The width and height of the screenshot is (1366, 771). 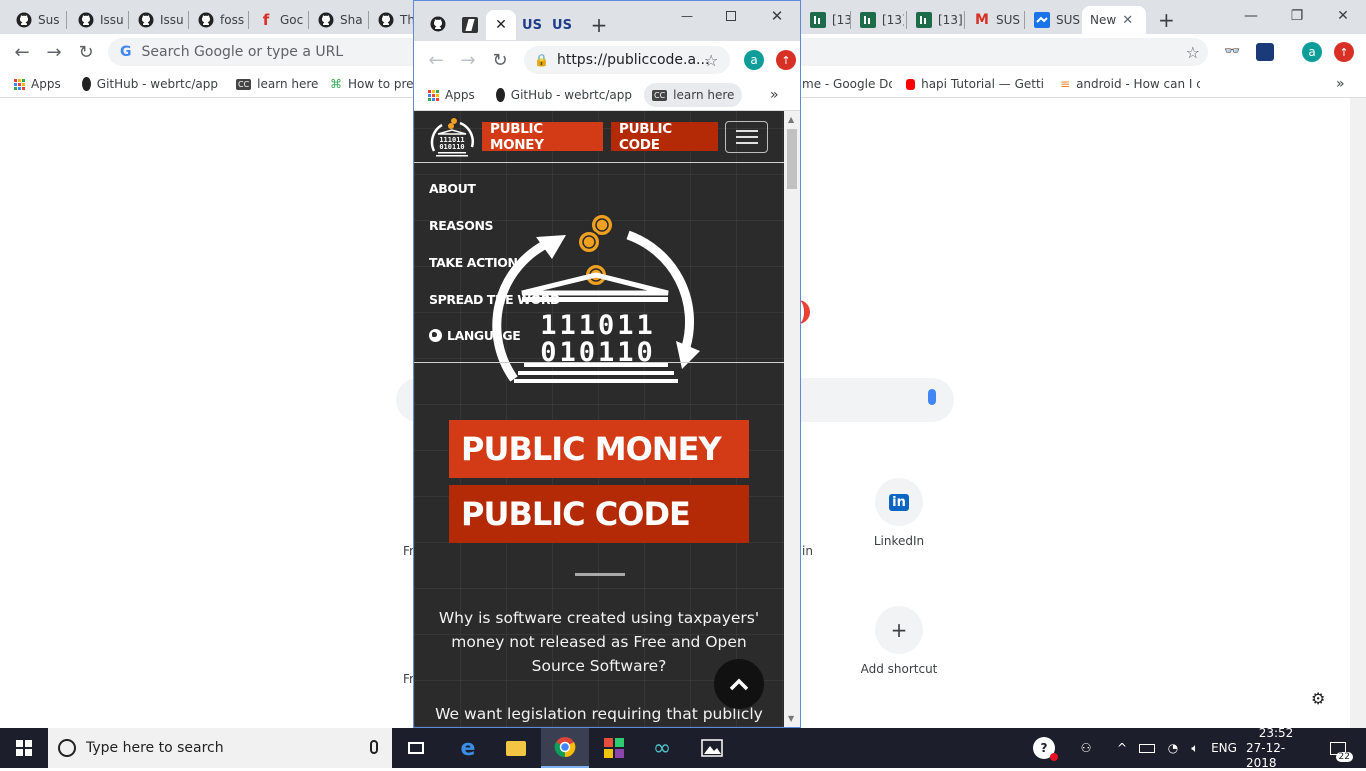 I want to click on background-tab: M SUS, so click(x=994, y=20).